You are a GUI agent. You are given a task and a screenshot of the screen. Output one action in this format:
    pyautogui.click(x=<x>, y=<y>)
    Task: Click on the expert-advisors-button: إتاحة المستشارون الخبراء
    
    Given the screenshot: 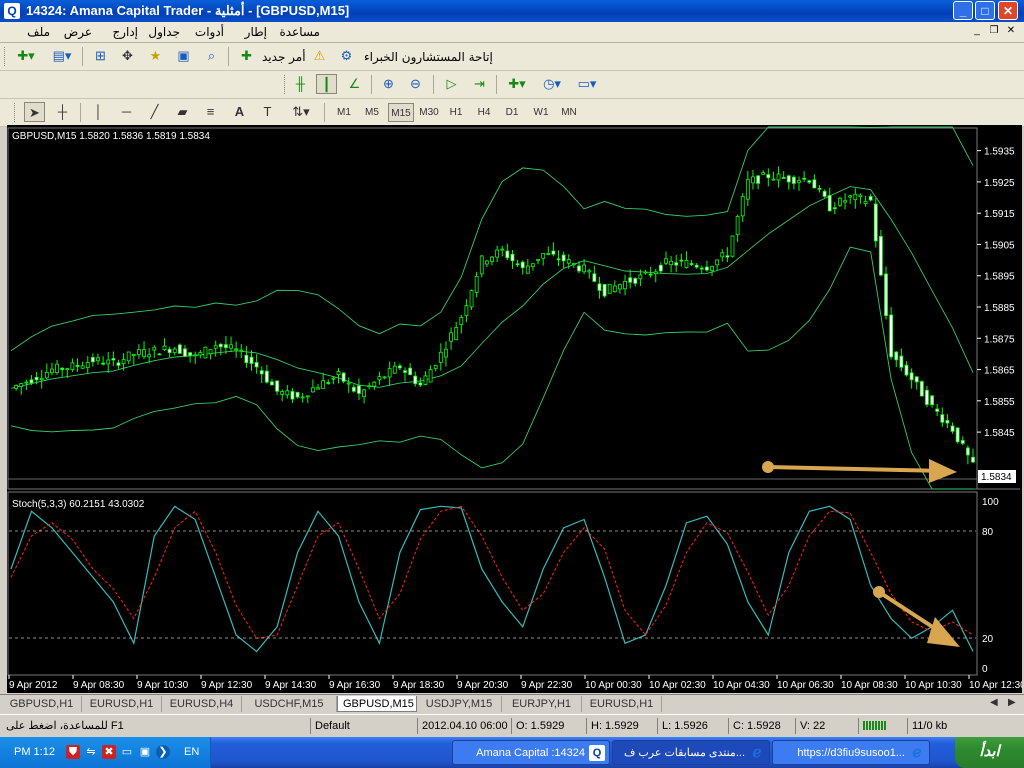 What is the action you would take?
    pyautogui.click(x=428, y=57)
    